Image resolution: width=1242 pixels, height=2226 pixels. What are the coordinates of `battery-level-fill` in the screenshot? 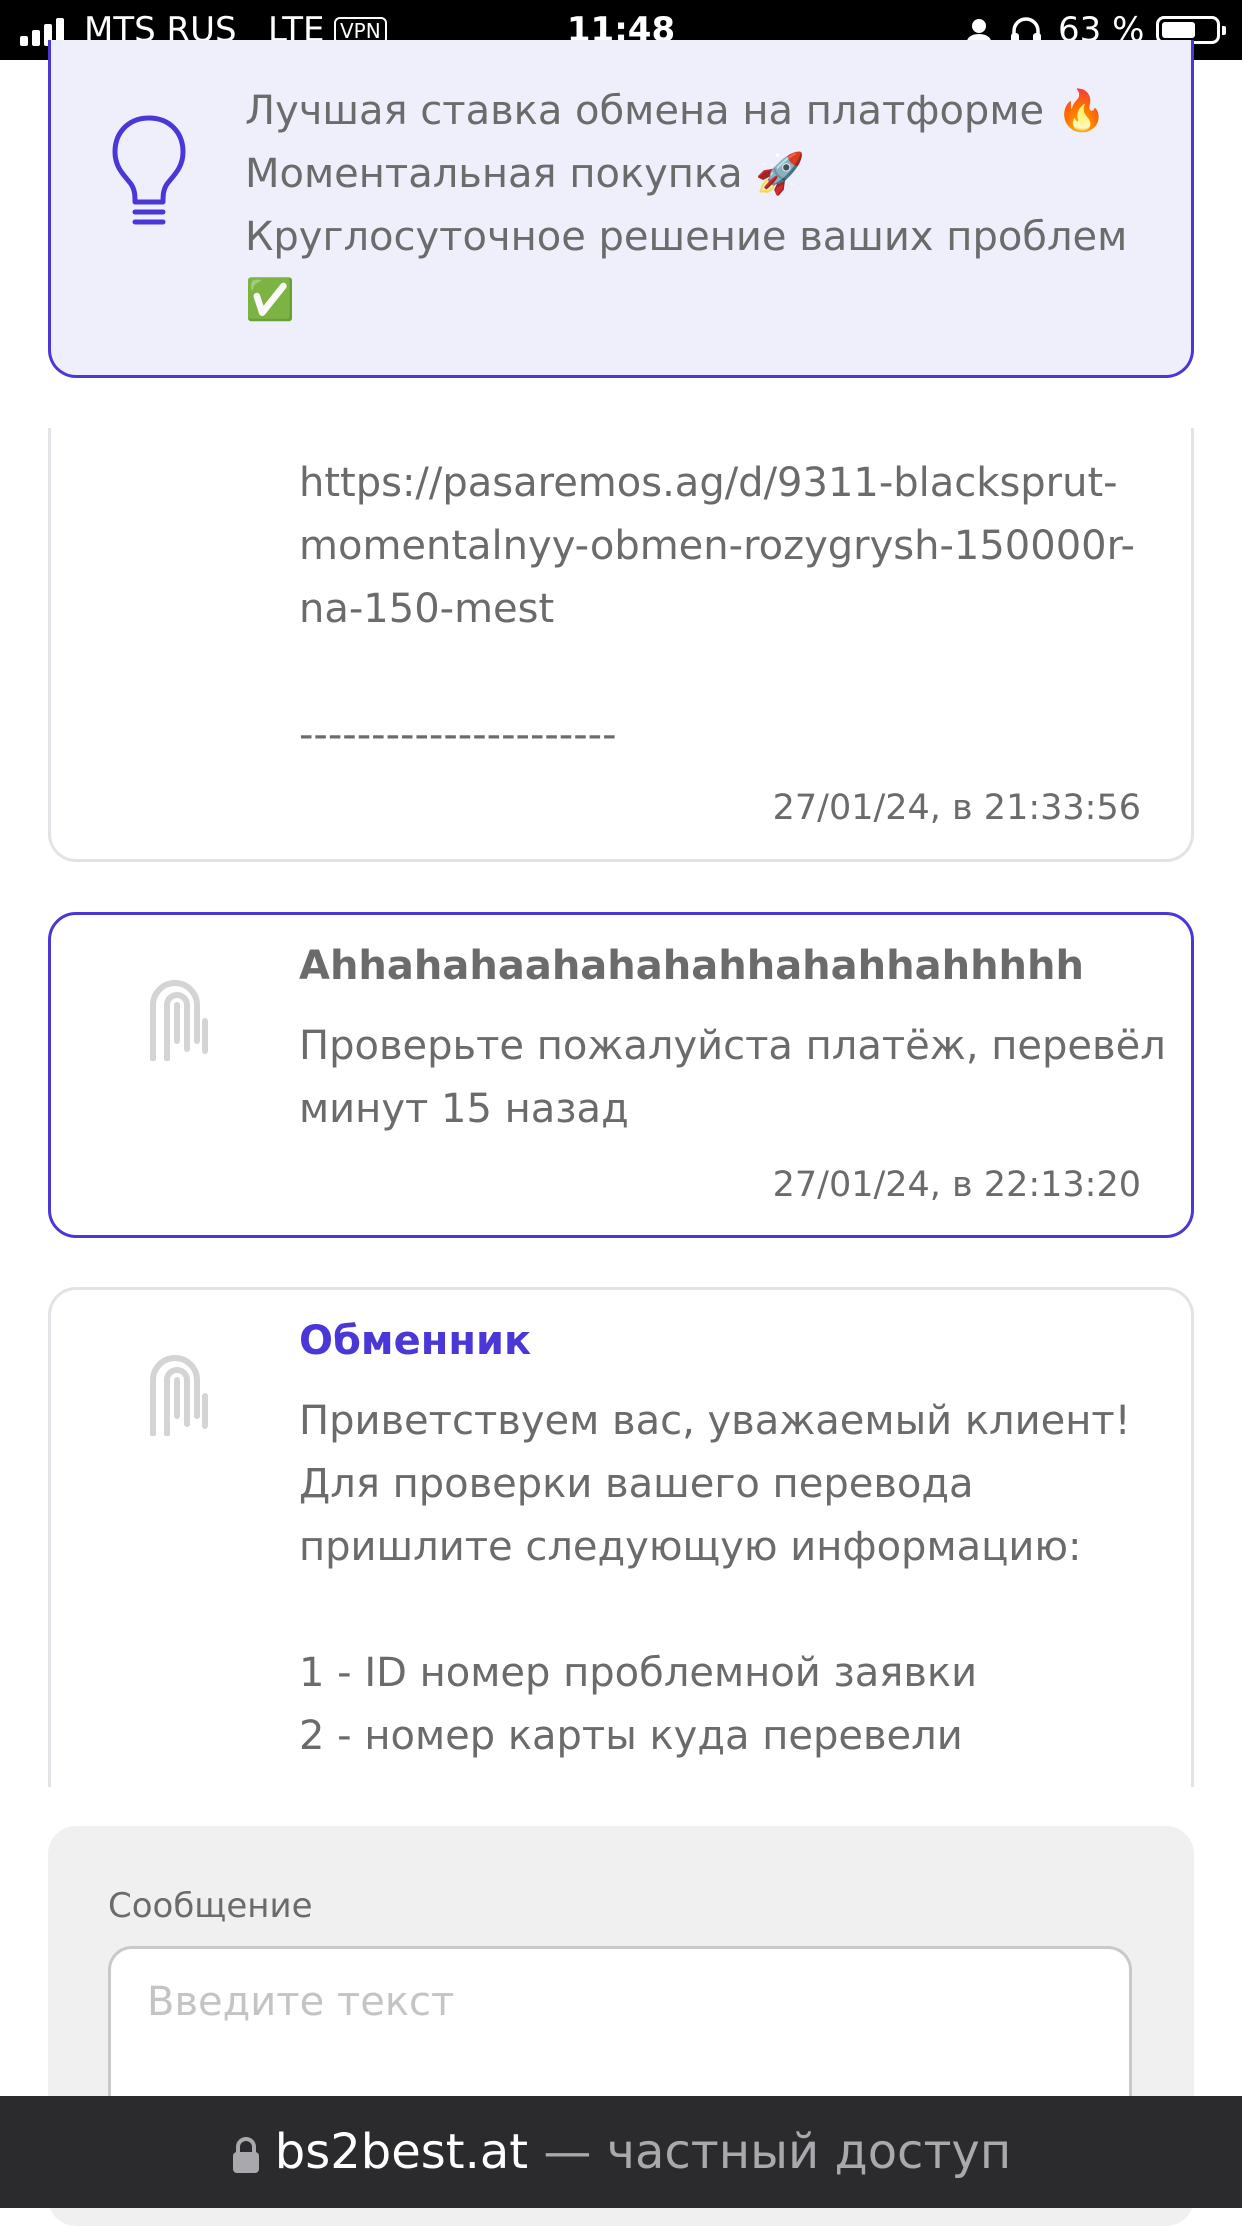 It's located at (1178, 30).